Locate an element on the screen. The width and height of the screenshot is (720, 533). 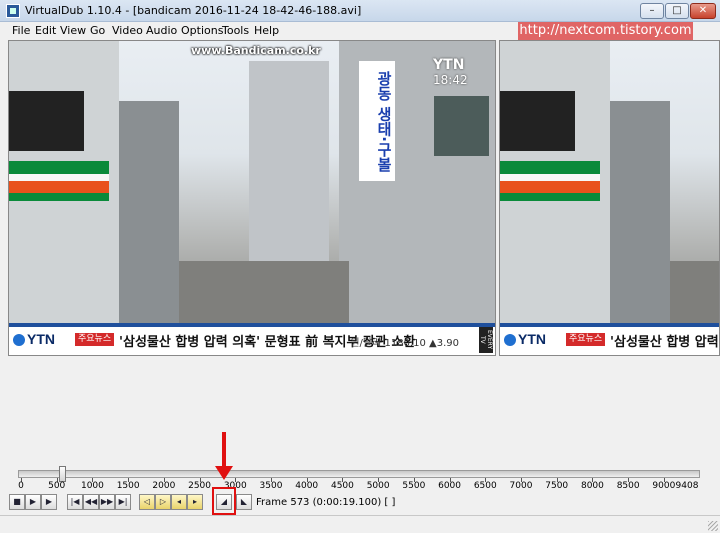
ticker-side-logo: EVERY TV is located at coordinates (486, 340).